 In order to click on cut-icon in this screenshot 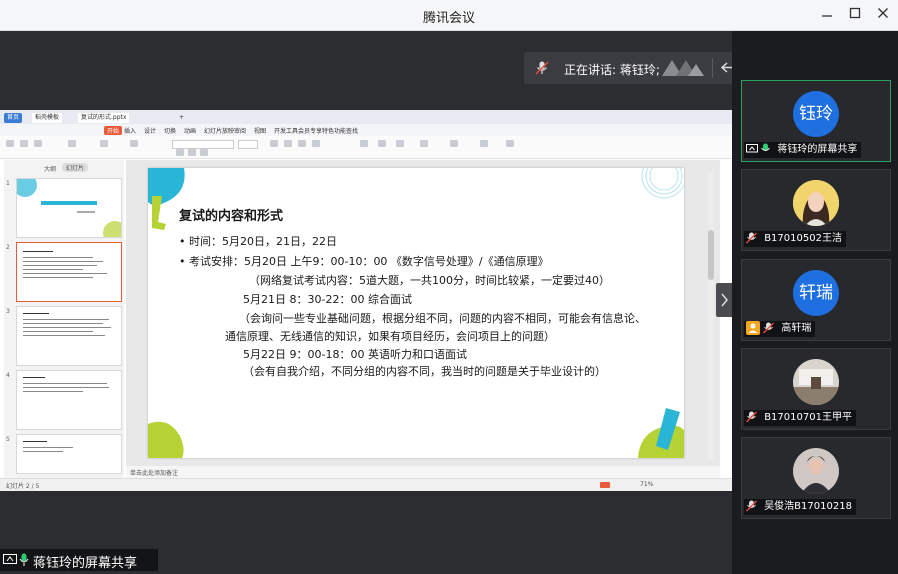, I will do `click(24, 143)`.